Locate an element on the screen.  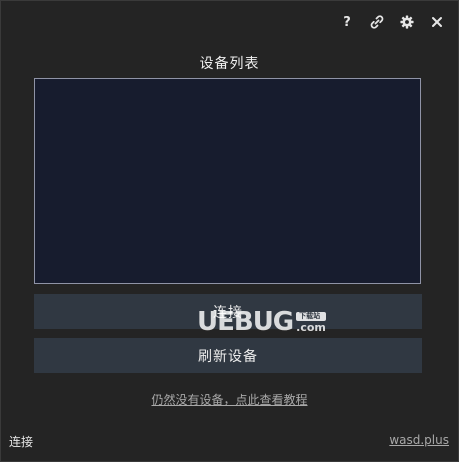
connect-button: 连接 is located at coordinates (228, 311).